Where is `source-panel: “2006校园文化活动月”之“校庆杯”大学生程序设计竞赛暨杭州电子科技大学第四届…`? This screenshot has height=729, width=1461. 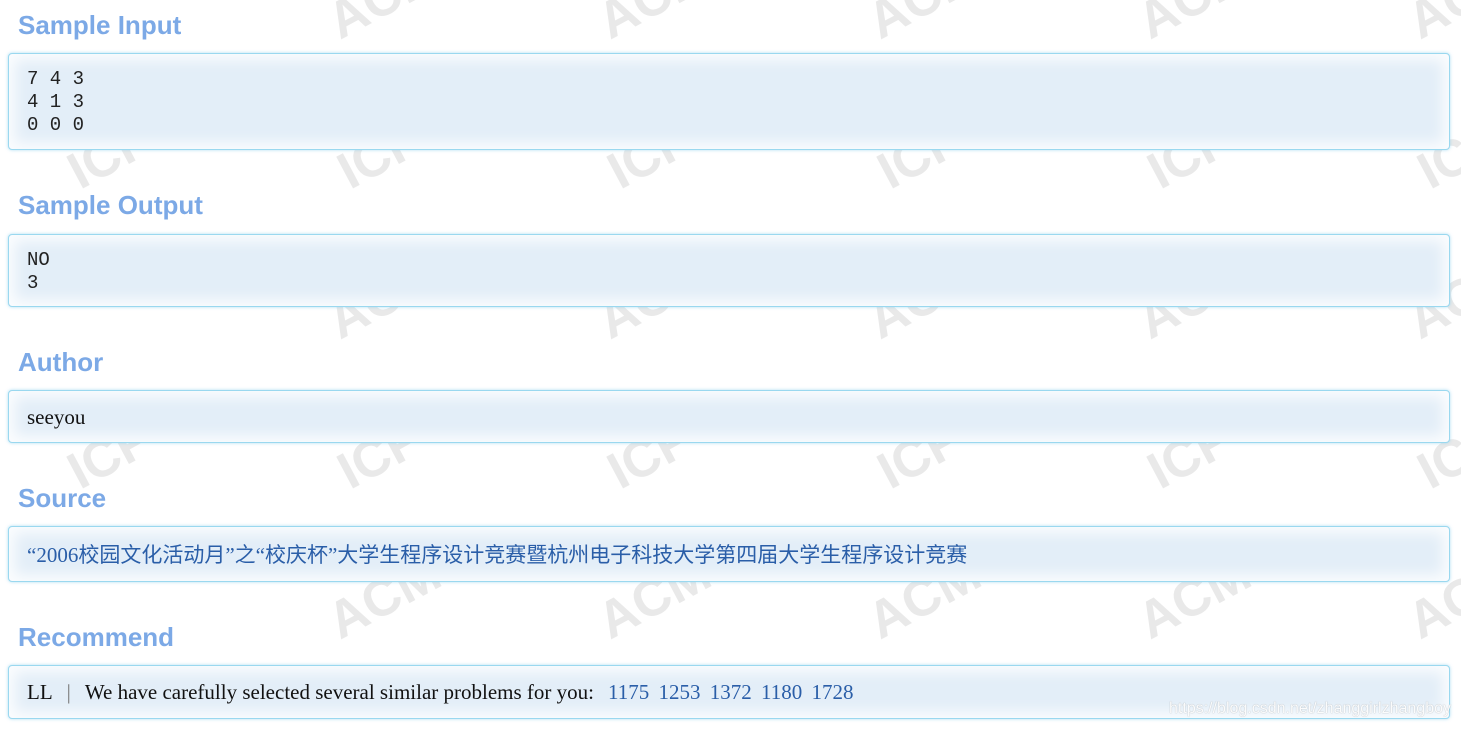
source-panel: “2006校园文化活动月”之“校庆杯”大学生程序设计竞赛暨杭州电子科技大学第四届… is located at coordinates (729, 554).